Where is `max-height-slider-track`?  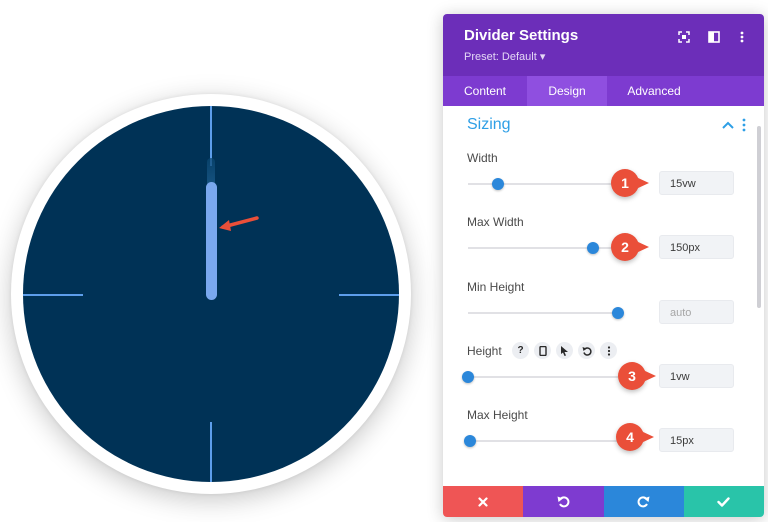
max-height-slider-track is located at coordinates (543, 441).